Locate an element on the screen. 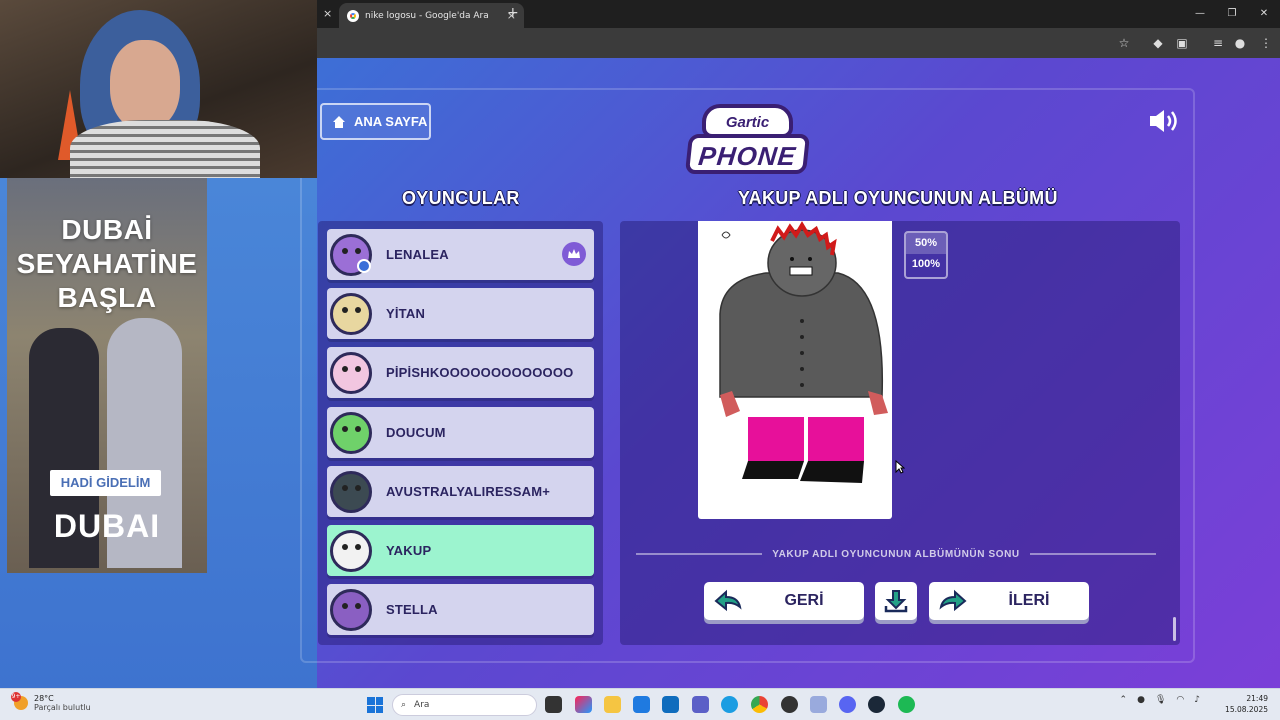  browser-toolbar: ☆ ◆ ▣ ≡ ● ⋮ is located at coordinates (798, 43).